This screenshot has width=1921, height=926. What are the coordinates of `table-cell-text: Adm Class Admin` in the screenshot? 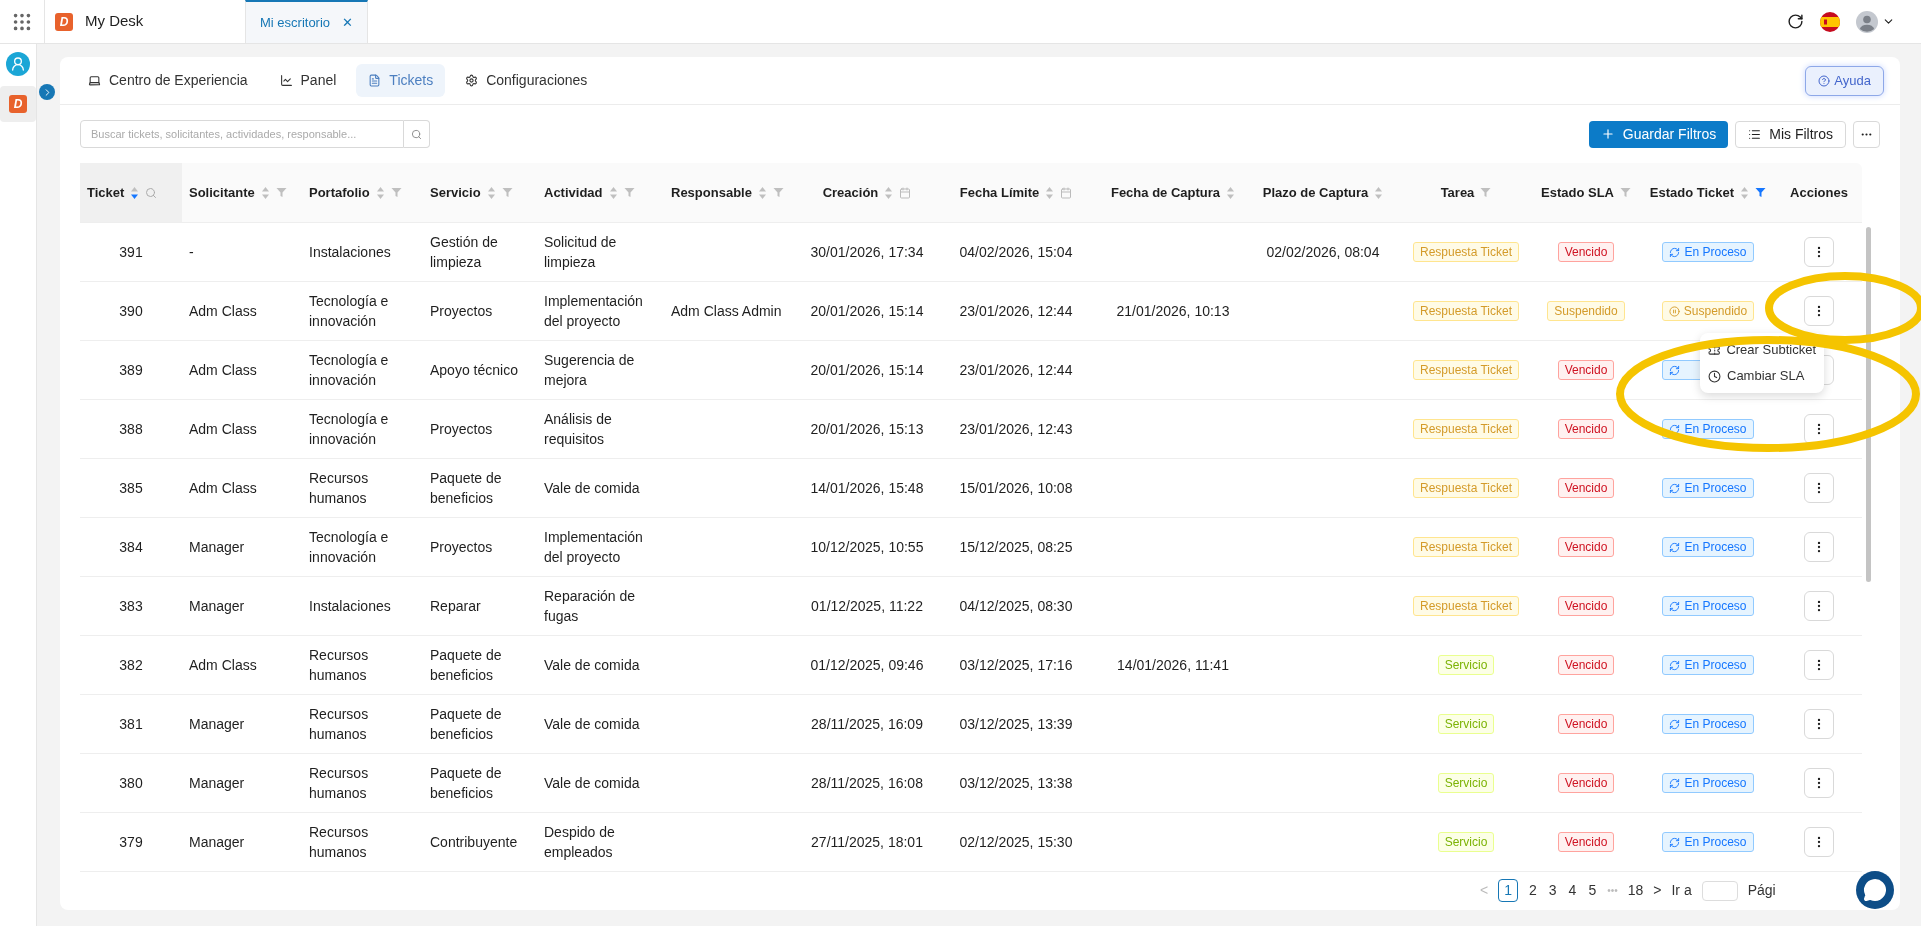 It's located at (726, 311).